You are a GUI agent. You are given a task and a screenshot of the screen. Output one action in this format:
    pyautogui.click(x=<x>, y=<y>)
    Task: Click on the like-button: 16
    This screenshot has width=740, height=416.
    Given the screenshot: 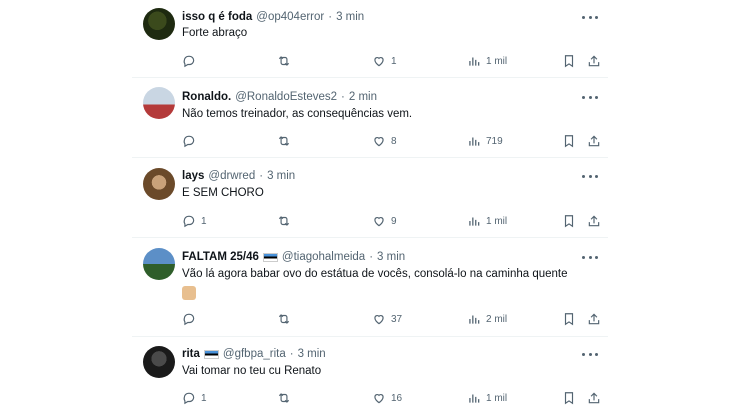 What is the action you would take?
    pyautogui.click(x=387, y=398)
    